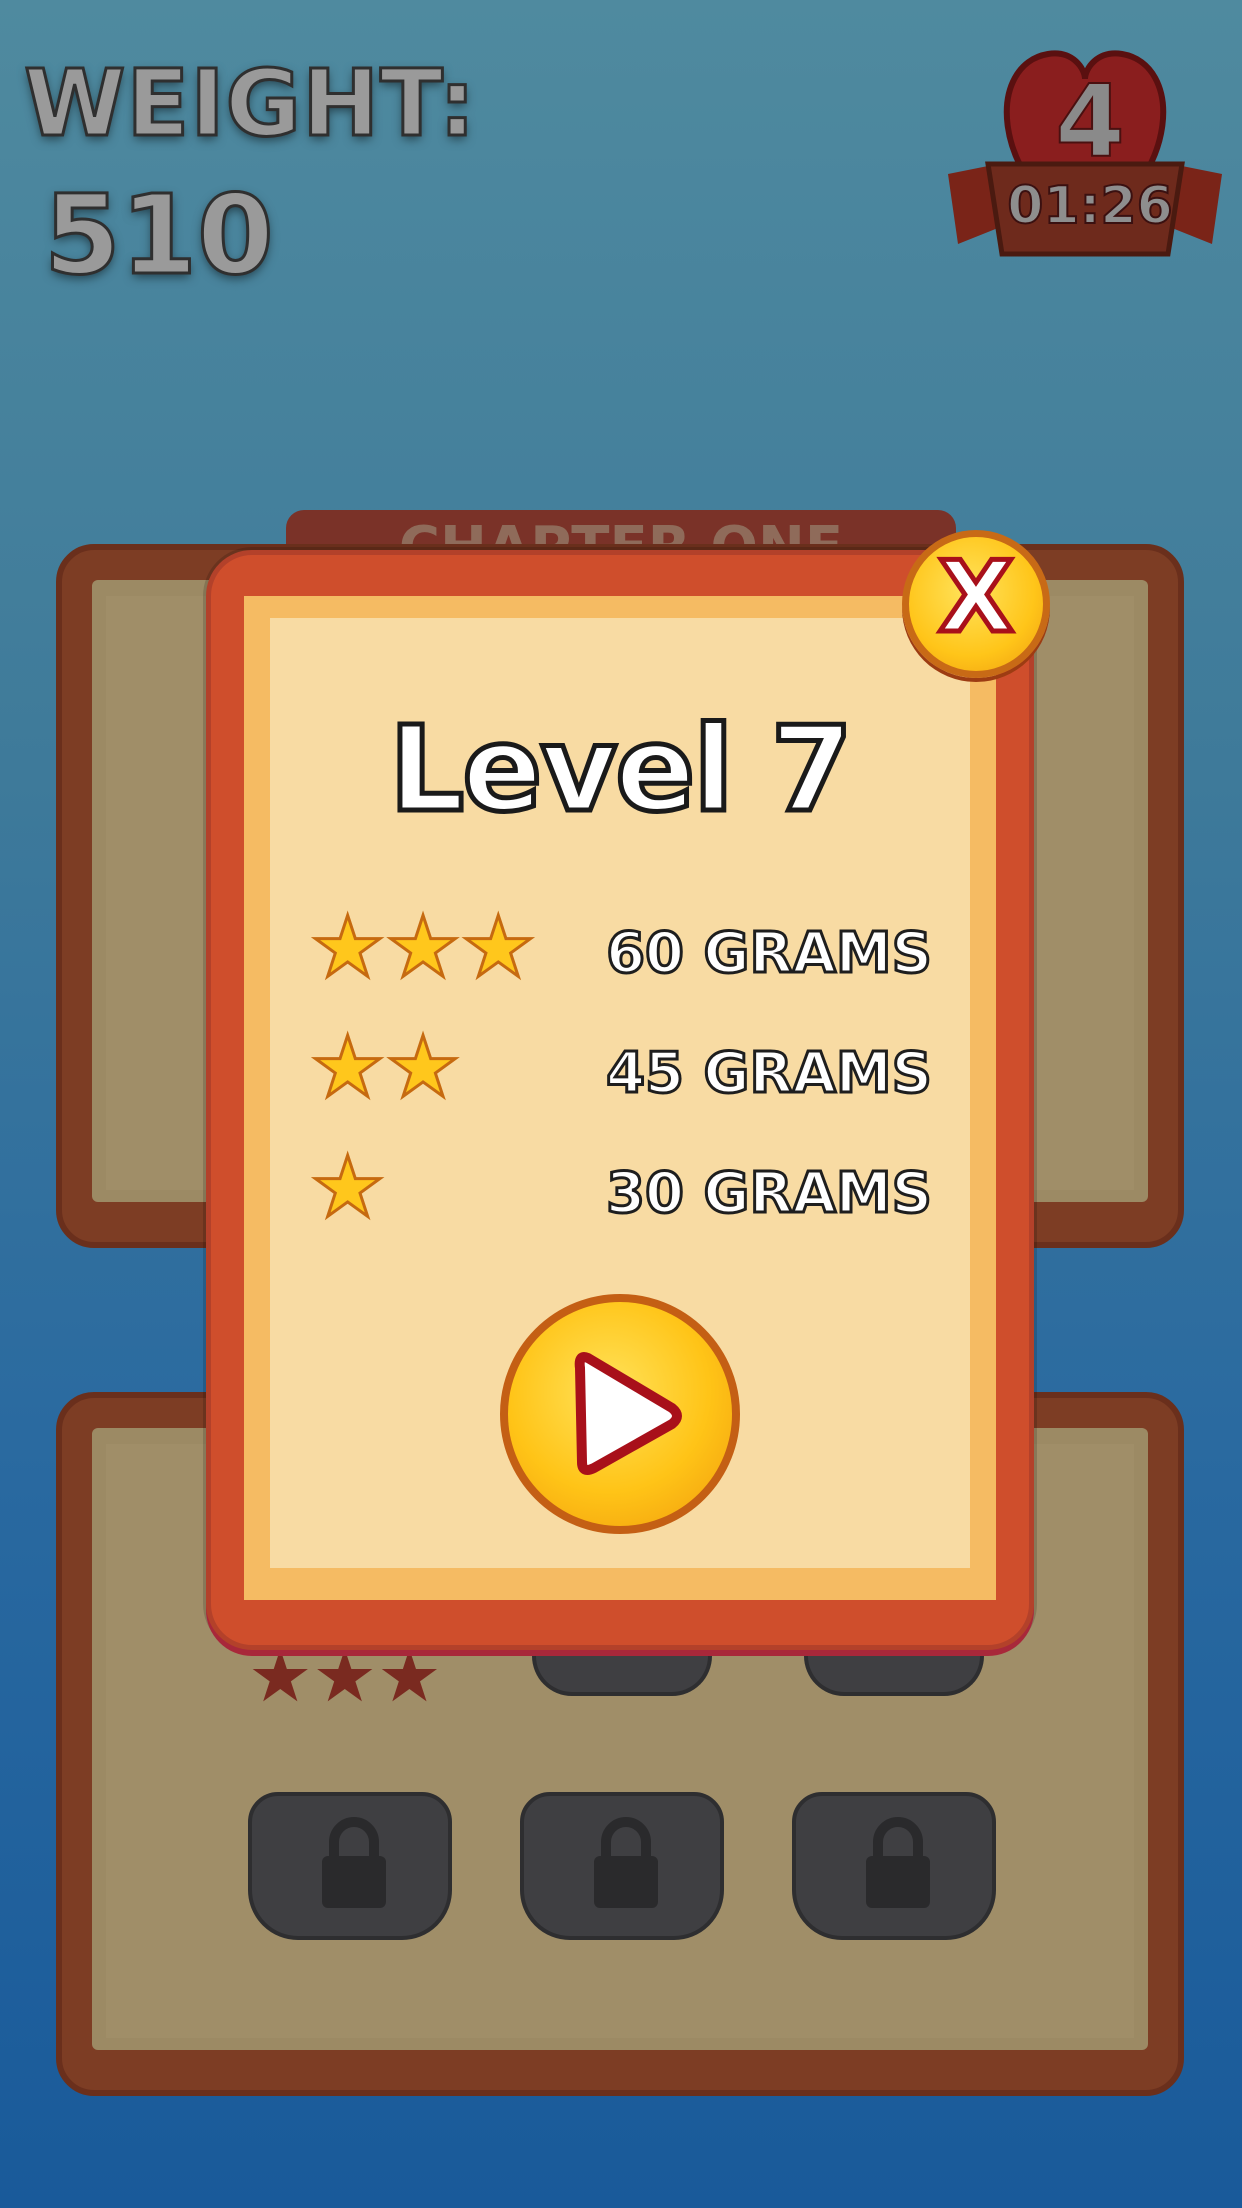 Image resolution: width=1242 pixels, height=2208 pixels. What do you see at coordinates (769, 1193) in the screenshot?
I see `requirement-label-1-star: 30 GRAMS` at bounding box center [769, 1193].